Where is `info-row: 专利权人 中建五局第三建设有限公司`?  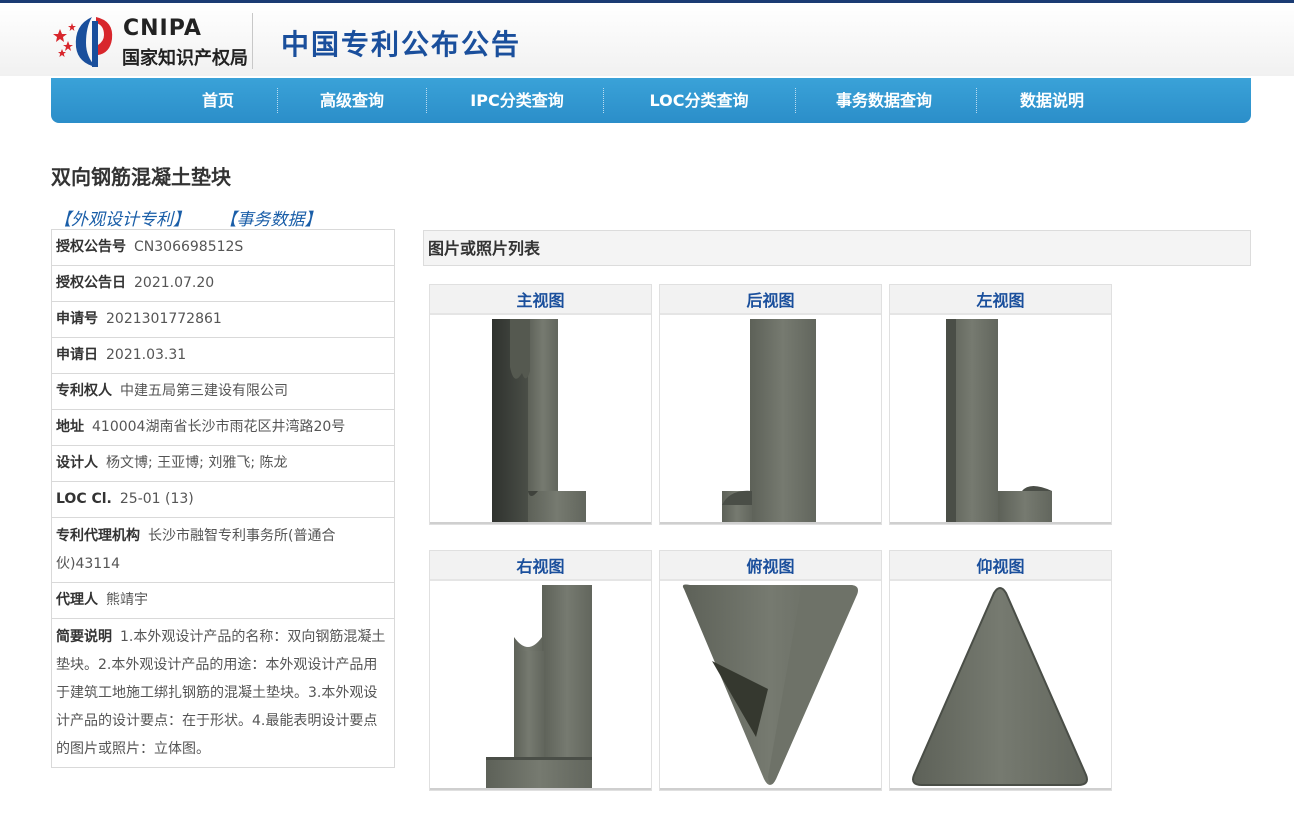 info-row: 专利权人 中建五局第三建设有限公司 is located at coordinates (223, 392).